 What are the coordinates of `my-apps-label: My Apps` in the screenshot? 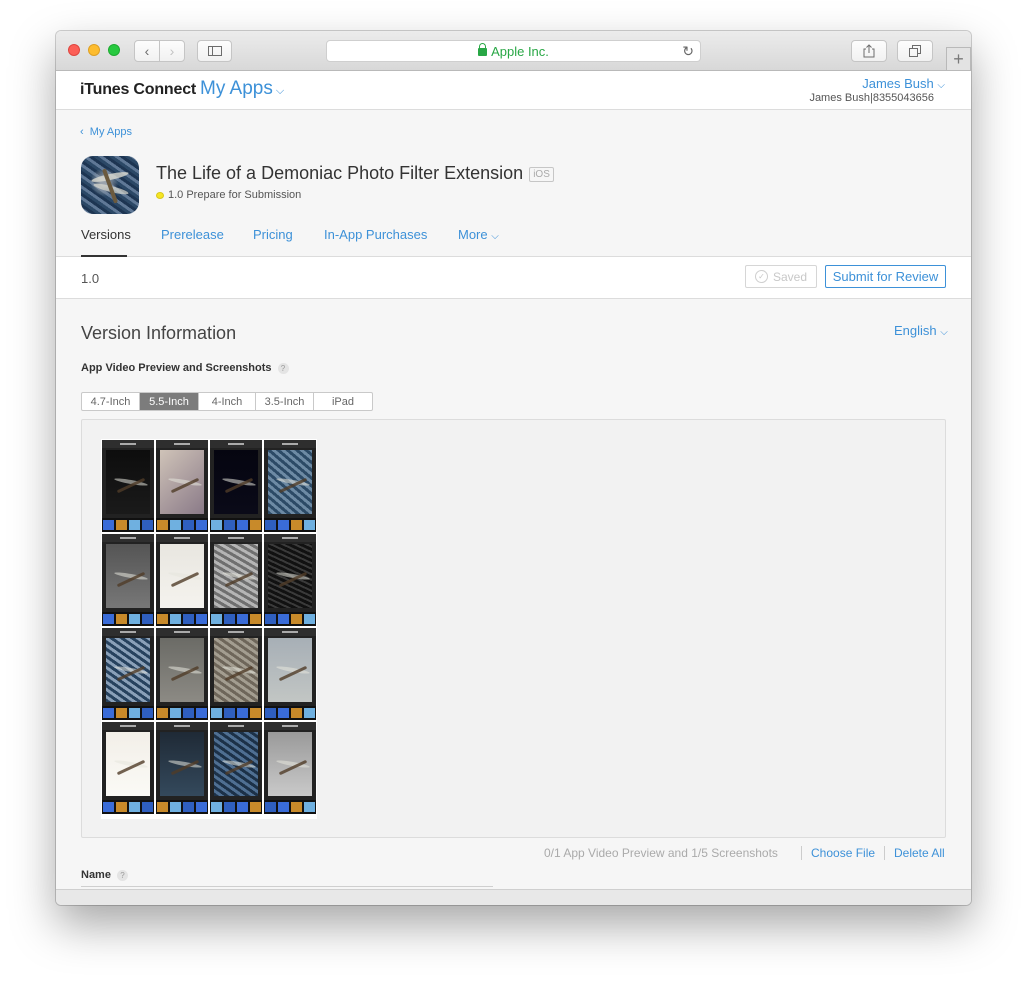 It's located at (236, 88).